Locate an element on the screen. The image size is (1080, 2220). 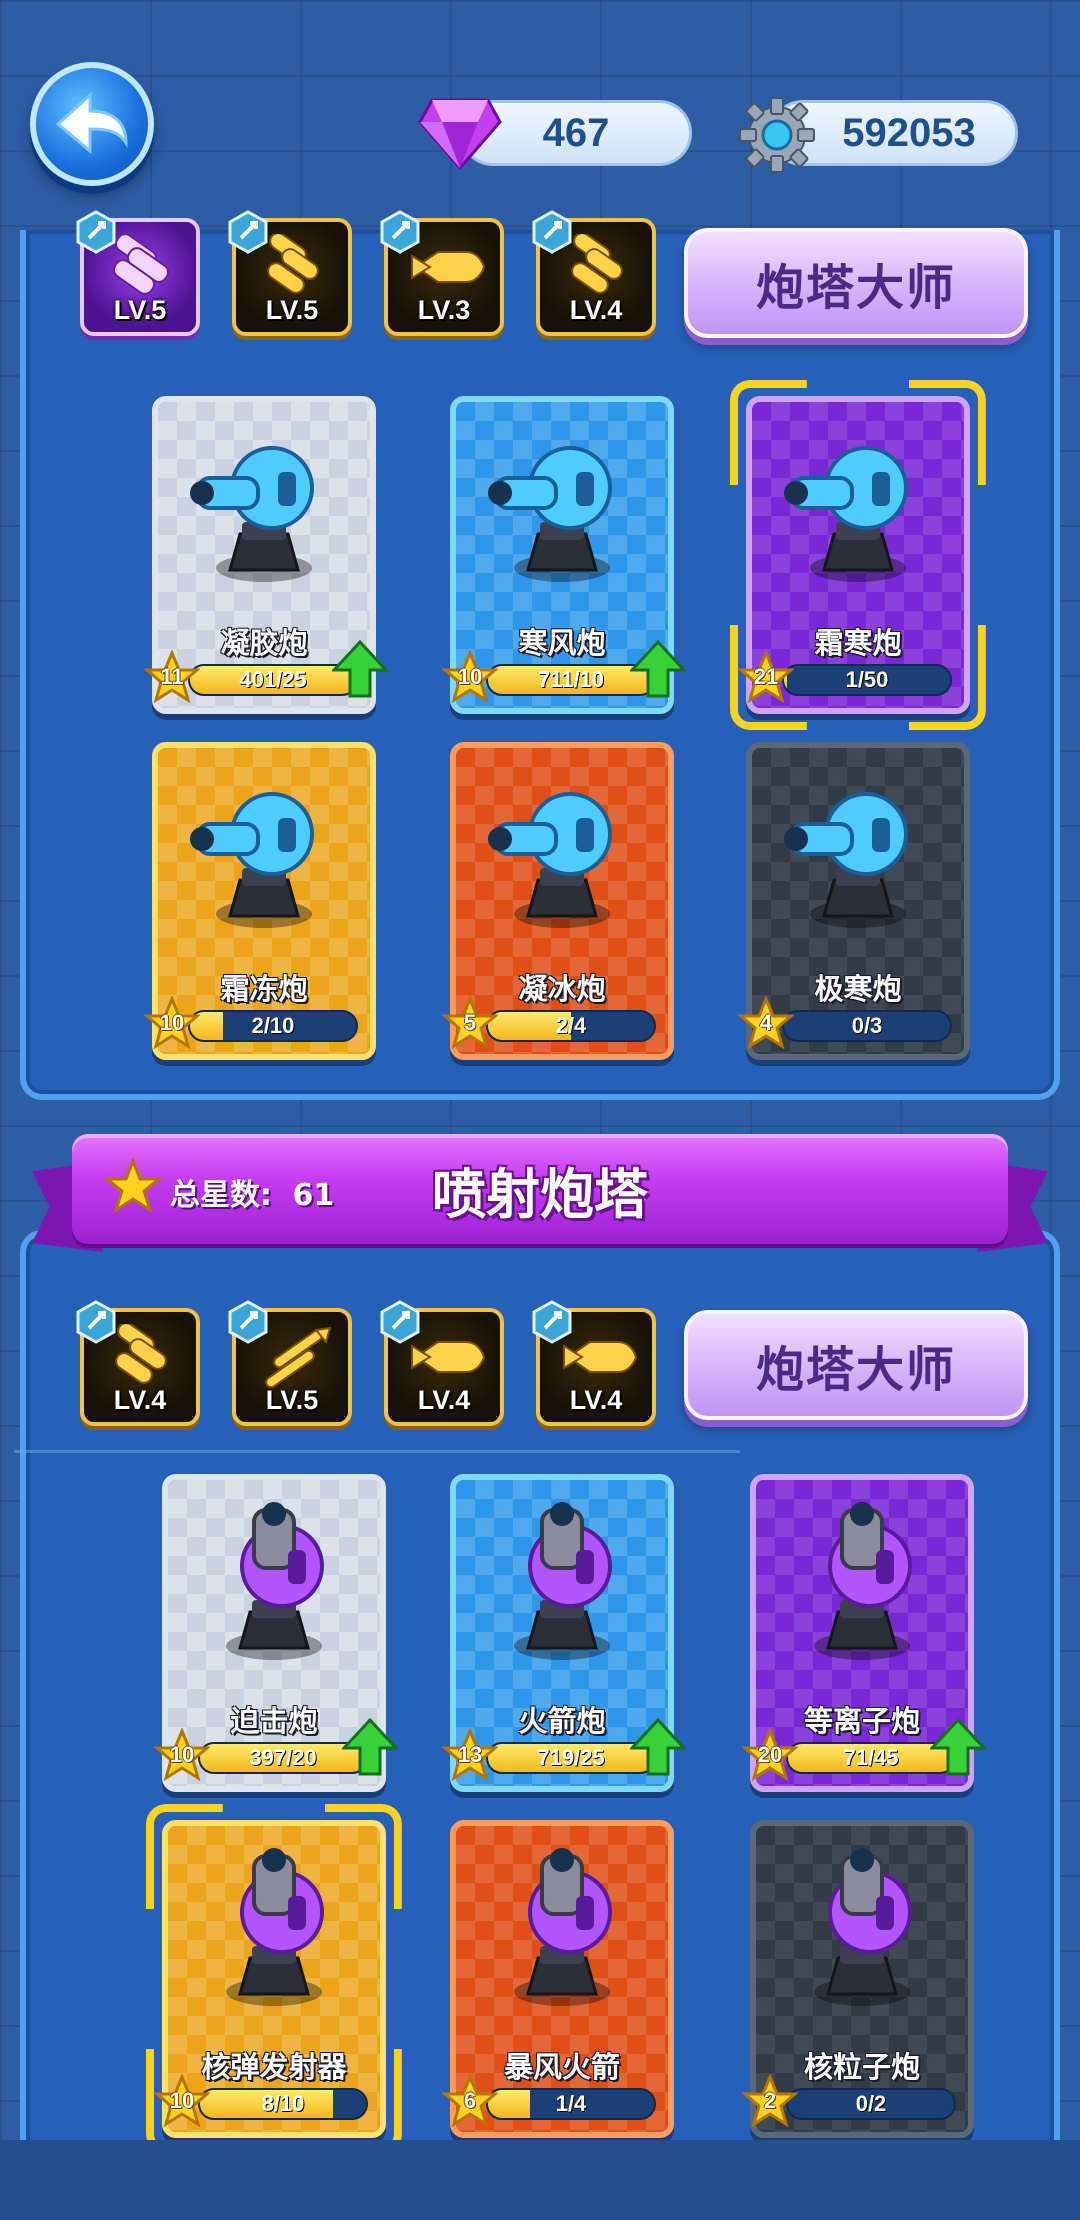
gear-count: 592053 is located at coordinates (909, 132).